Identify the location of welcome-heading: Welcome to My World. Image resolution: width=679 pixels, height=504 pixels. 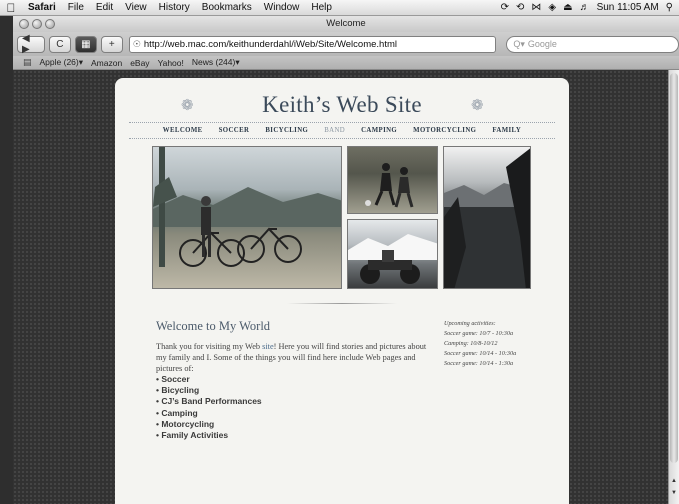
(213, 326).